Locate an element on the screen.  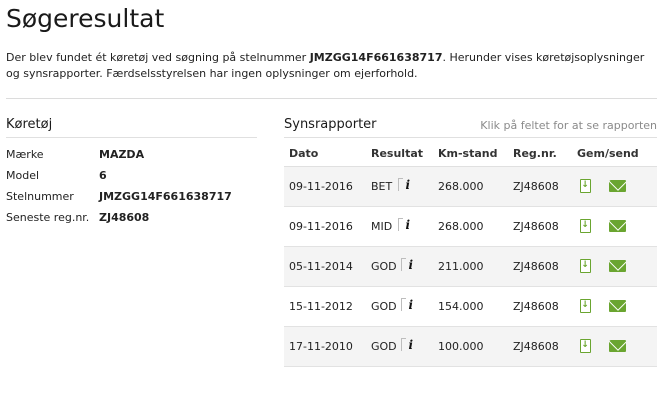
vehicle-section-title: Køretøj is located at coordinates (29, 124).